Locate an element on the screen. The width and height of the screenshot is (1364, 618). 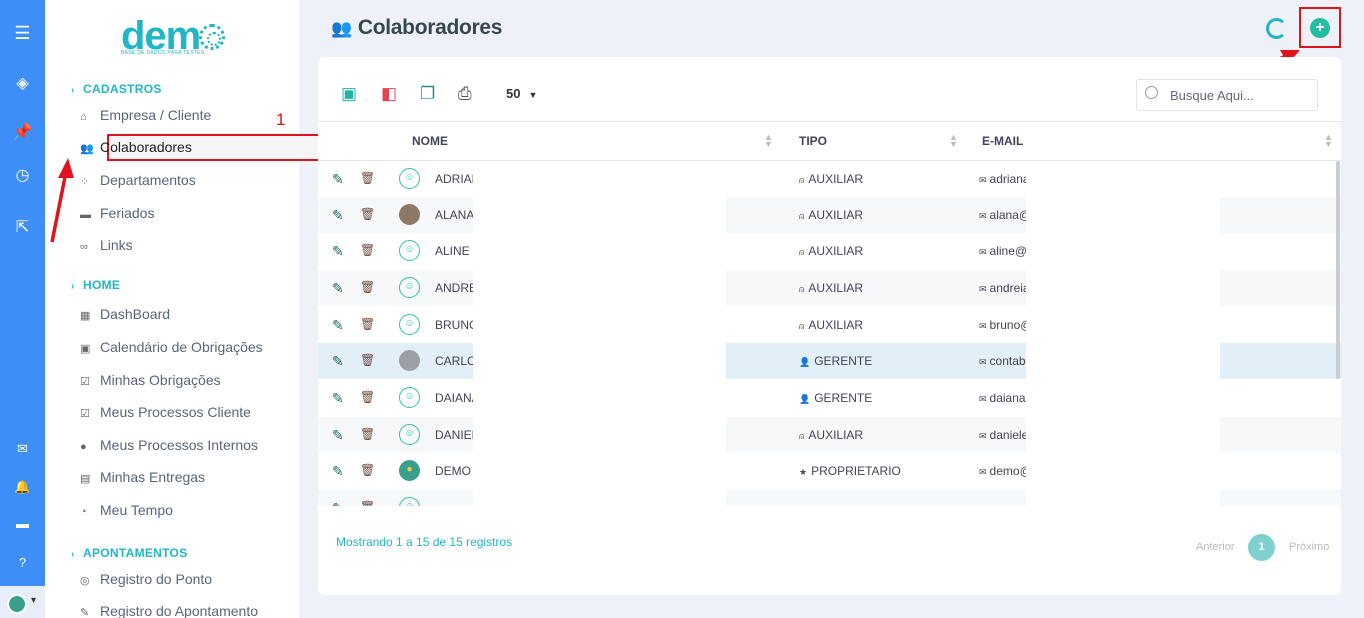
sidebar-item-registro-apontamento: ✎ Registro do Apontamento is located at coordinates (169, 609).